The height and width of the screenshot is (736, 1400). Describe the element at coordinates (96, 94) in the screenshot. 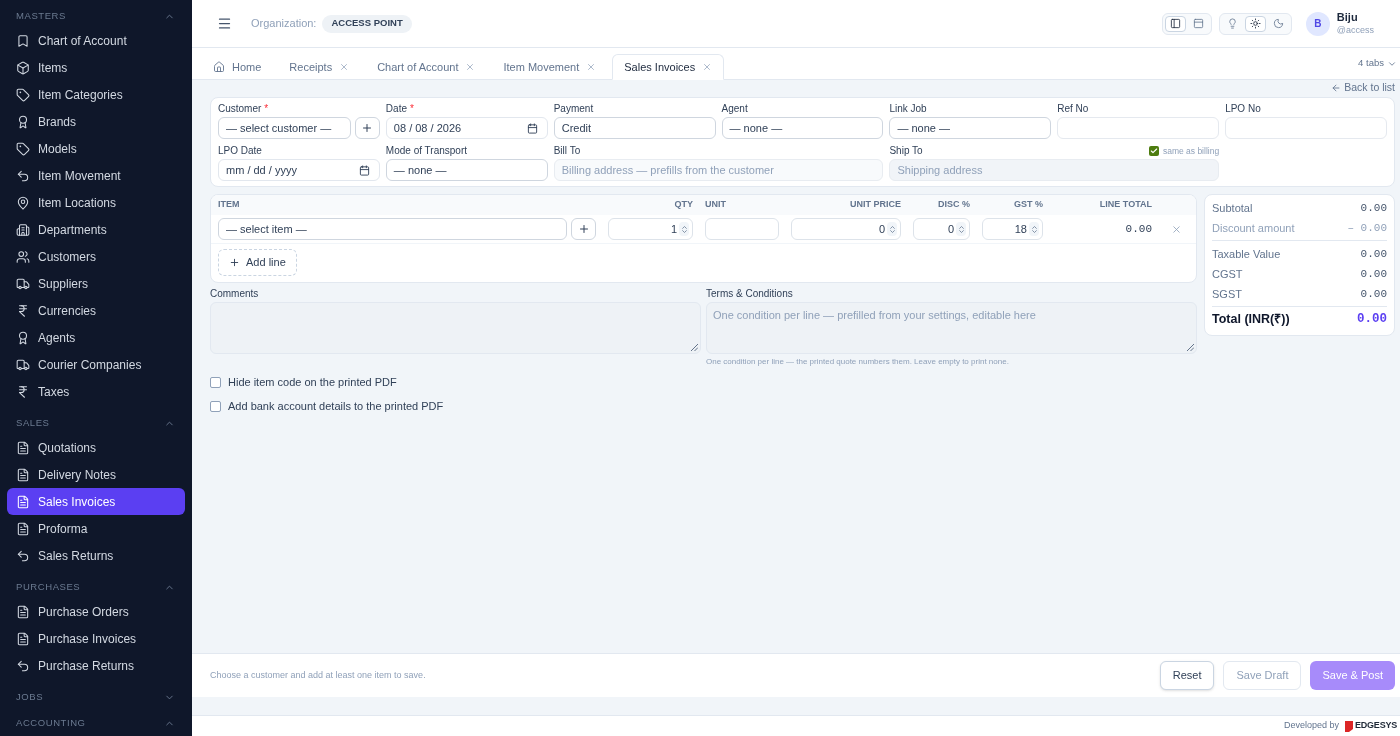

I see `sidebar-item: Item Categories` at that location.